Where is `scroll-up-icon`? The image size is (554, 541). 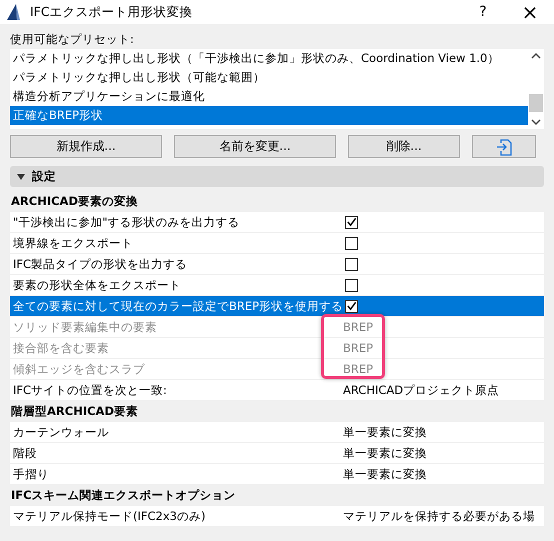
scroll-up-icon is located at coordinates (536, 56).